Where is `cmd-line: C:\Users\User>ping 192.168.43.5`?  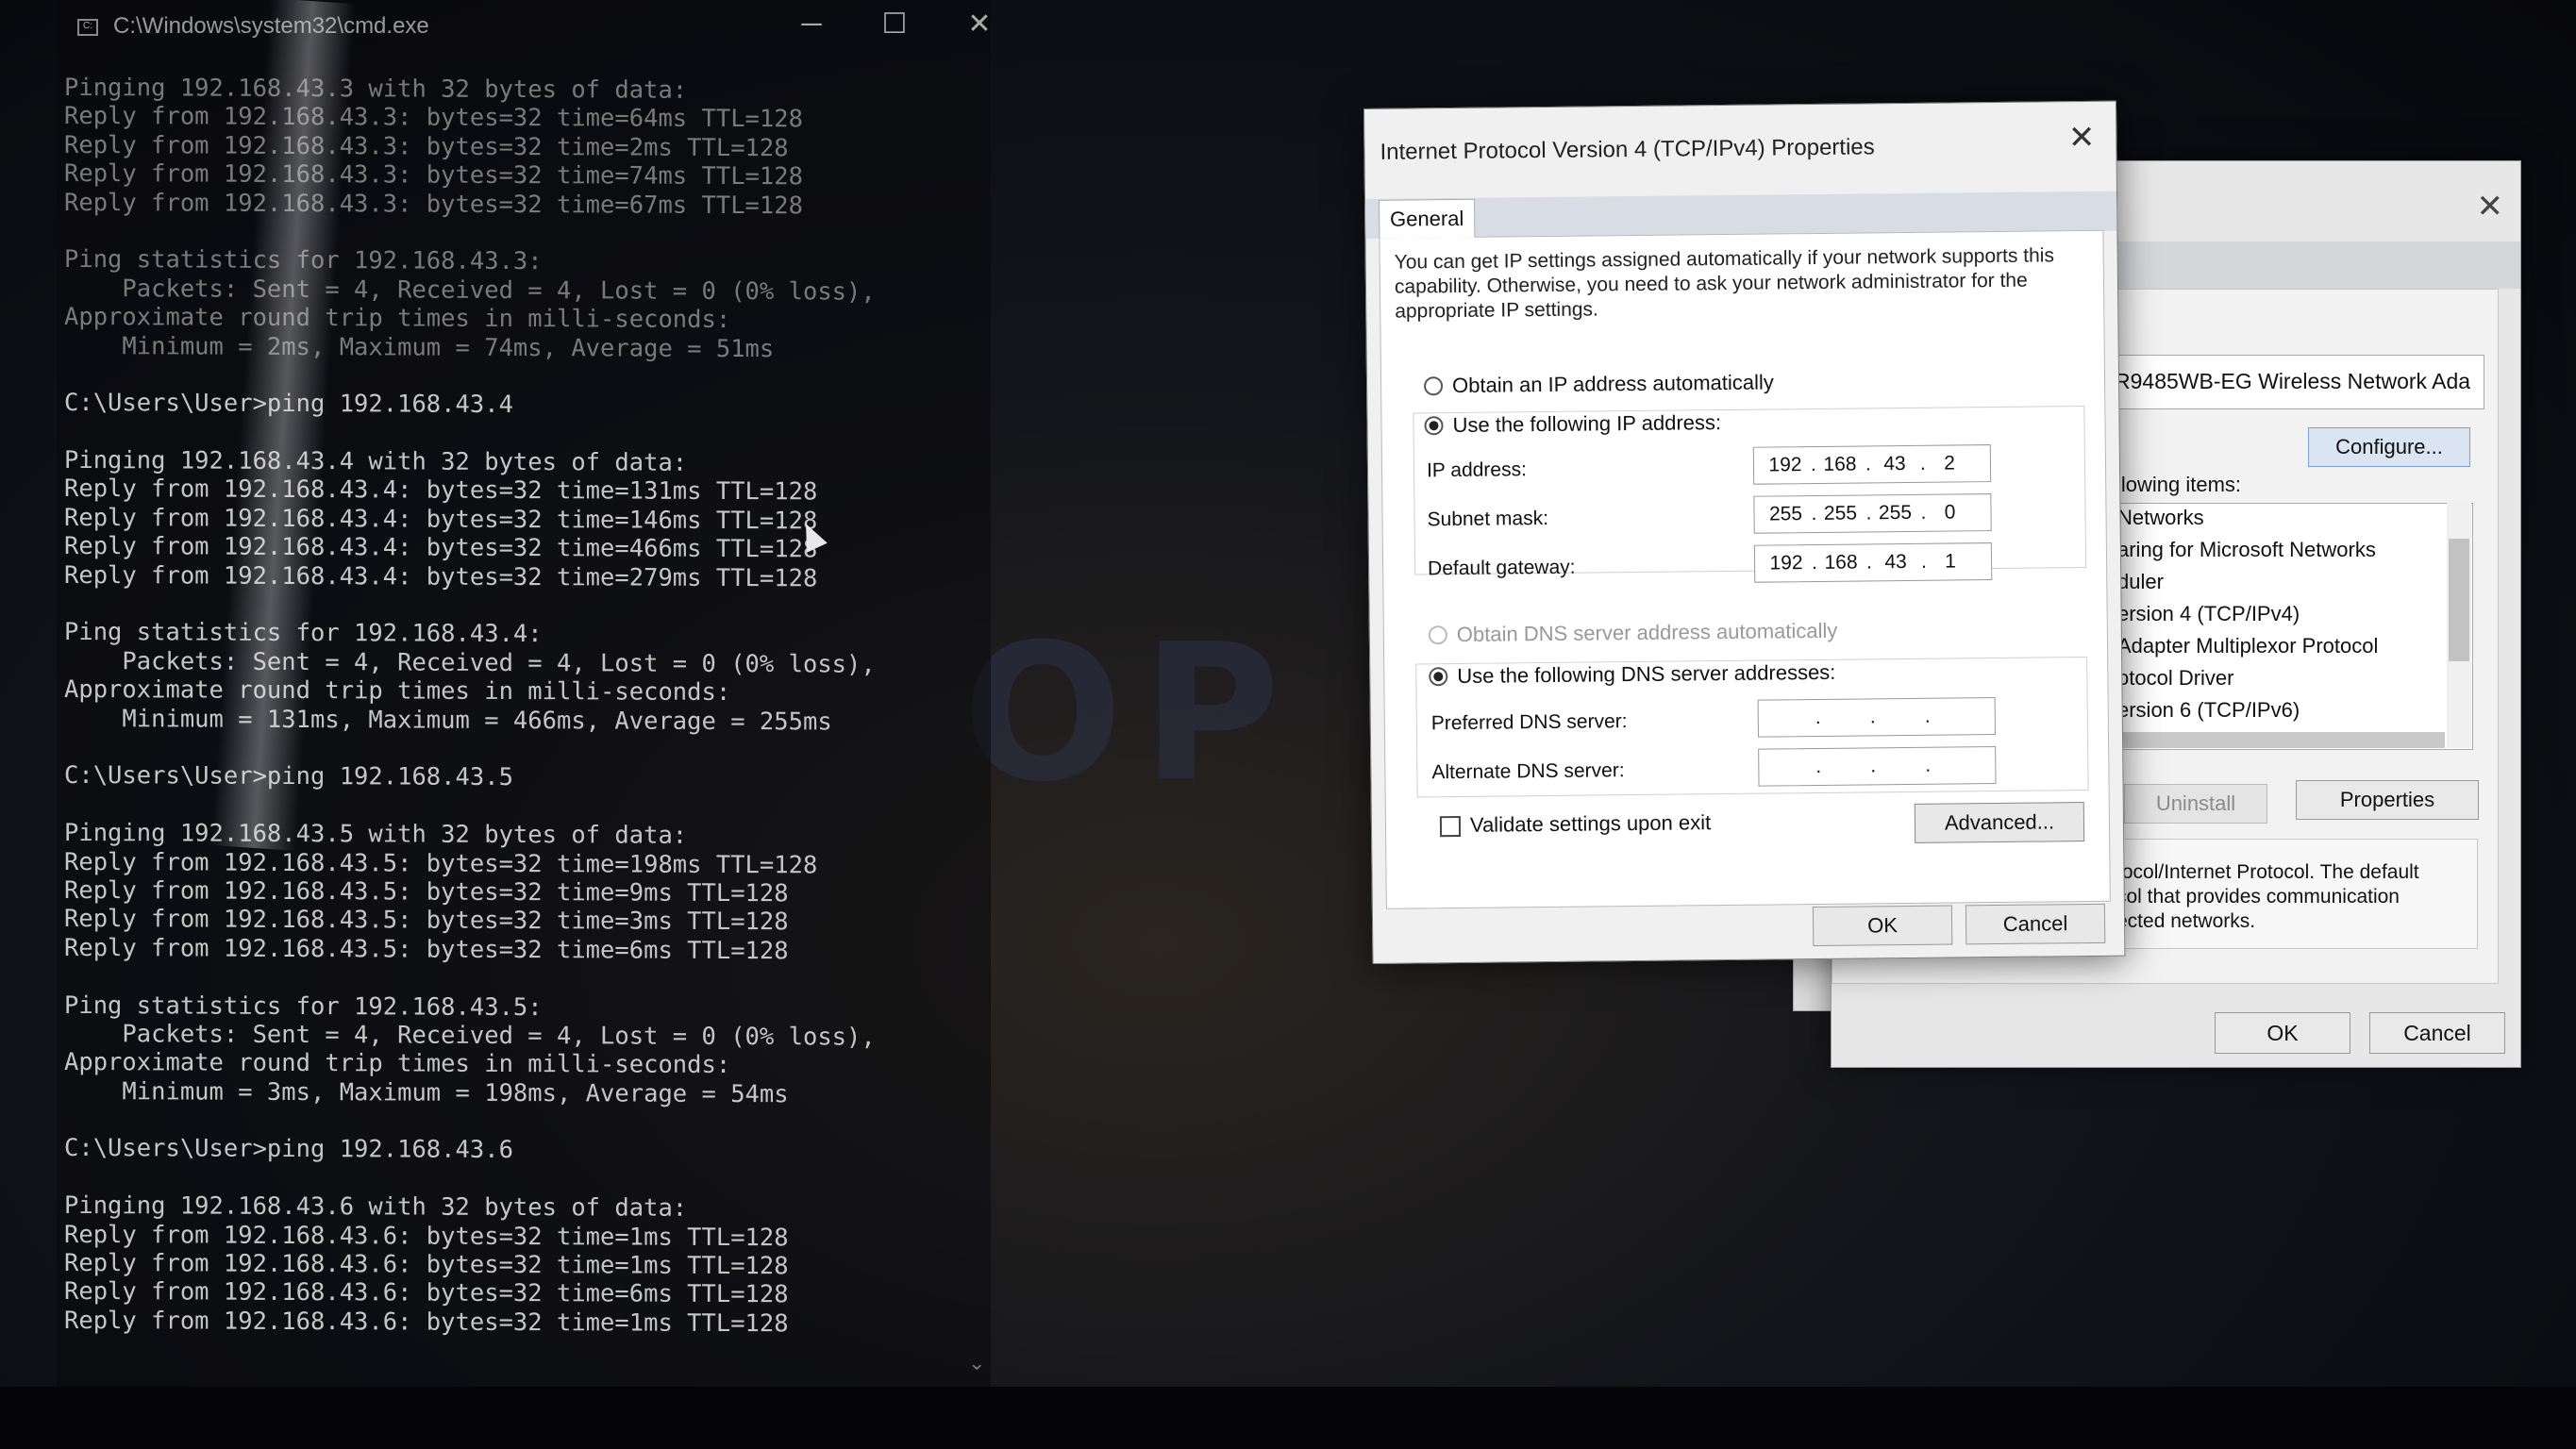
cmd-line: C:\Users\User>ping 192.168.43.5 is located at coordinates (288, 777).